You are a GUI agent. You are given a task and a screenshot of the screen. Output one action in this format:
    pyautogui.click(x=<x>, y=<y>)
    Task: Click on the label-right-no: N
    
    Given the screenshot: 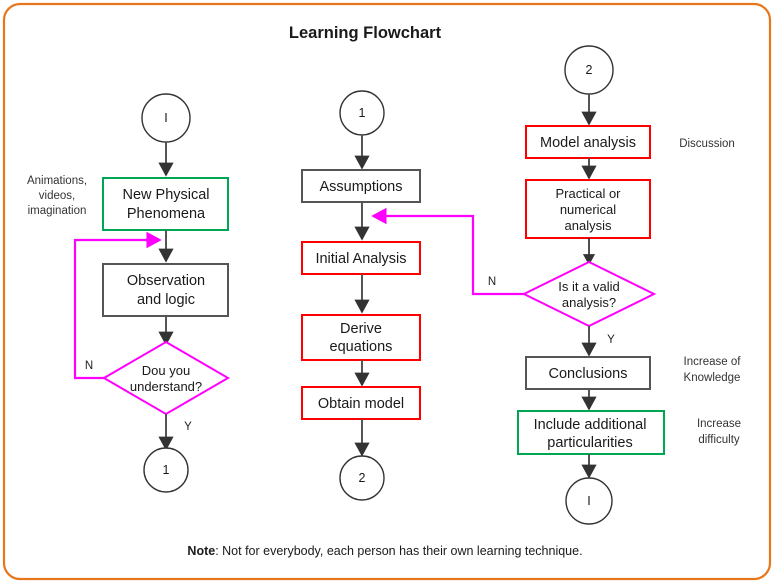 What is the action you would take?
    pyautogui.click(x=492, y=282)
    